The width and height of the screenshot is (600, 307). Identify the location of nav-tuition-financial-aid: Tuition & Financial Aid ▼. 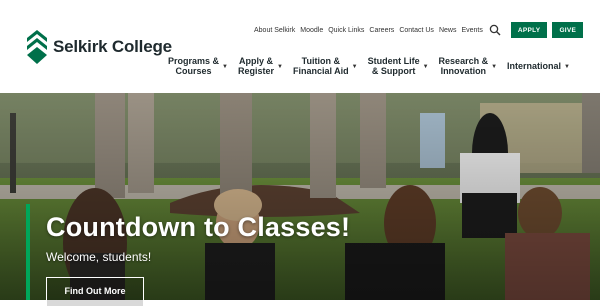
(325, 66).